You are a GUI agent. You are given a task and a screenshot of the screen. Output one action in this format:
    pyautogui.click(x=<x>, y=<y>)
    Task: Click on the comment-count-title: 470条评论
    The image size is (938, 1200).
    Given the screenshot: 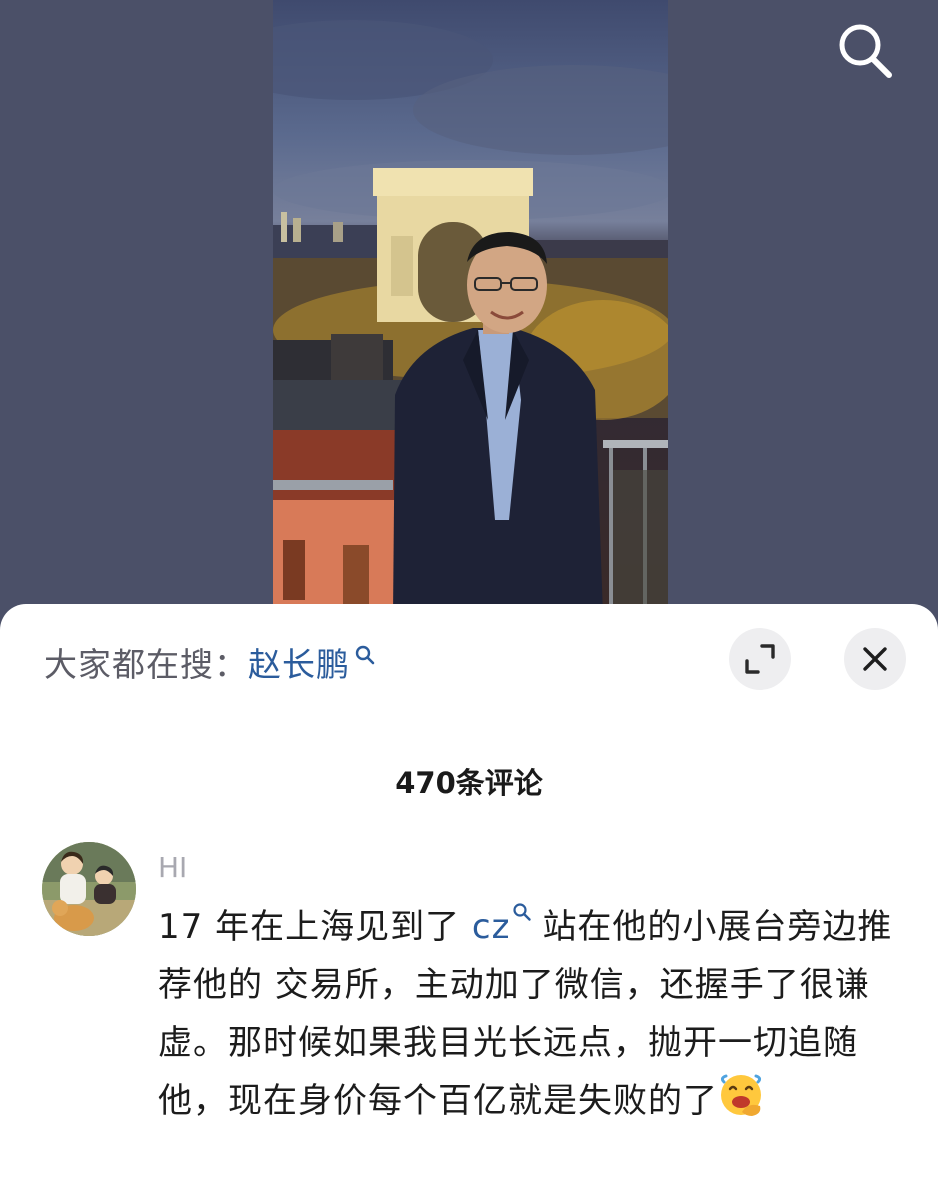 What is the action you would take?
    pyautogui.click(x=469, y=783)
    